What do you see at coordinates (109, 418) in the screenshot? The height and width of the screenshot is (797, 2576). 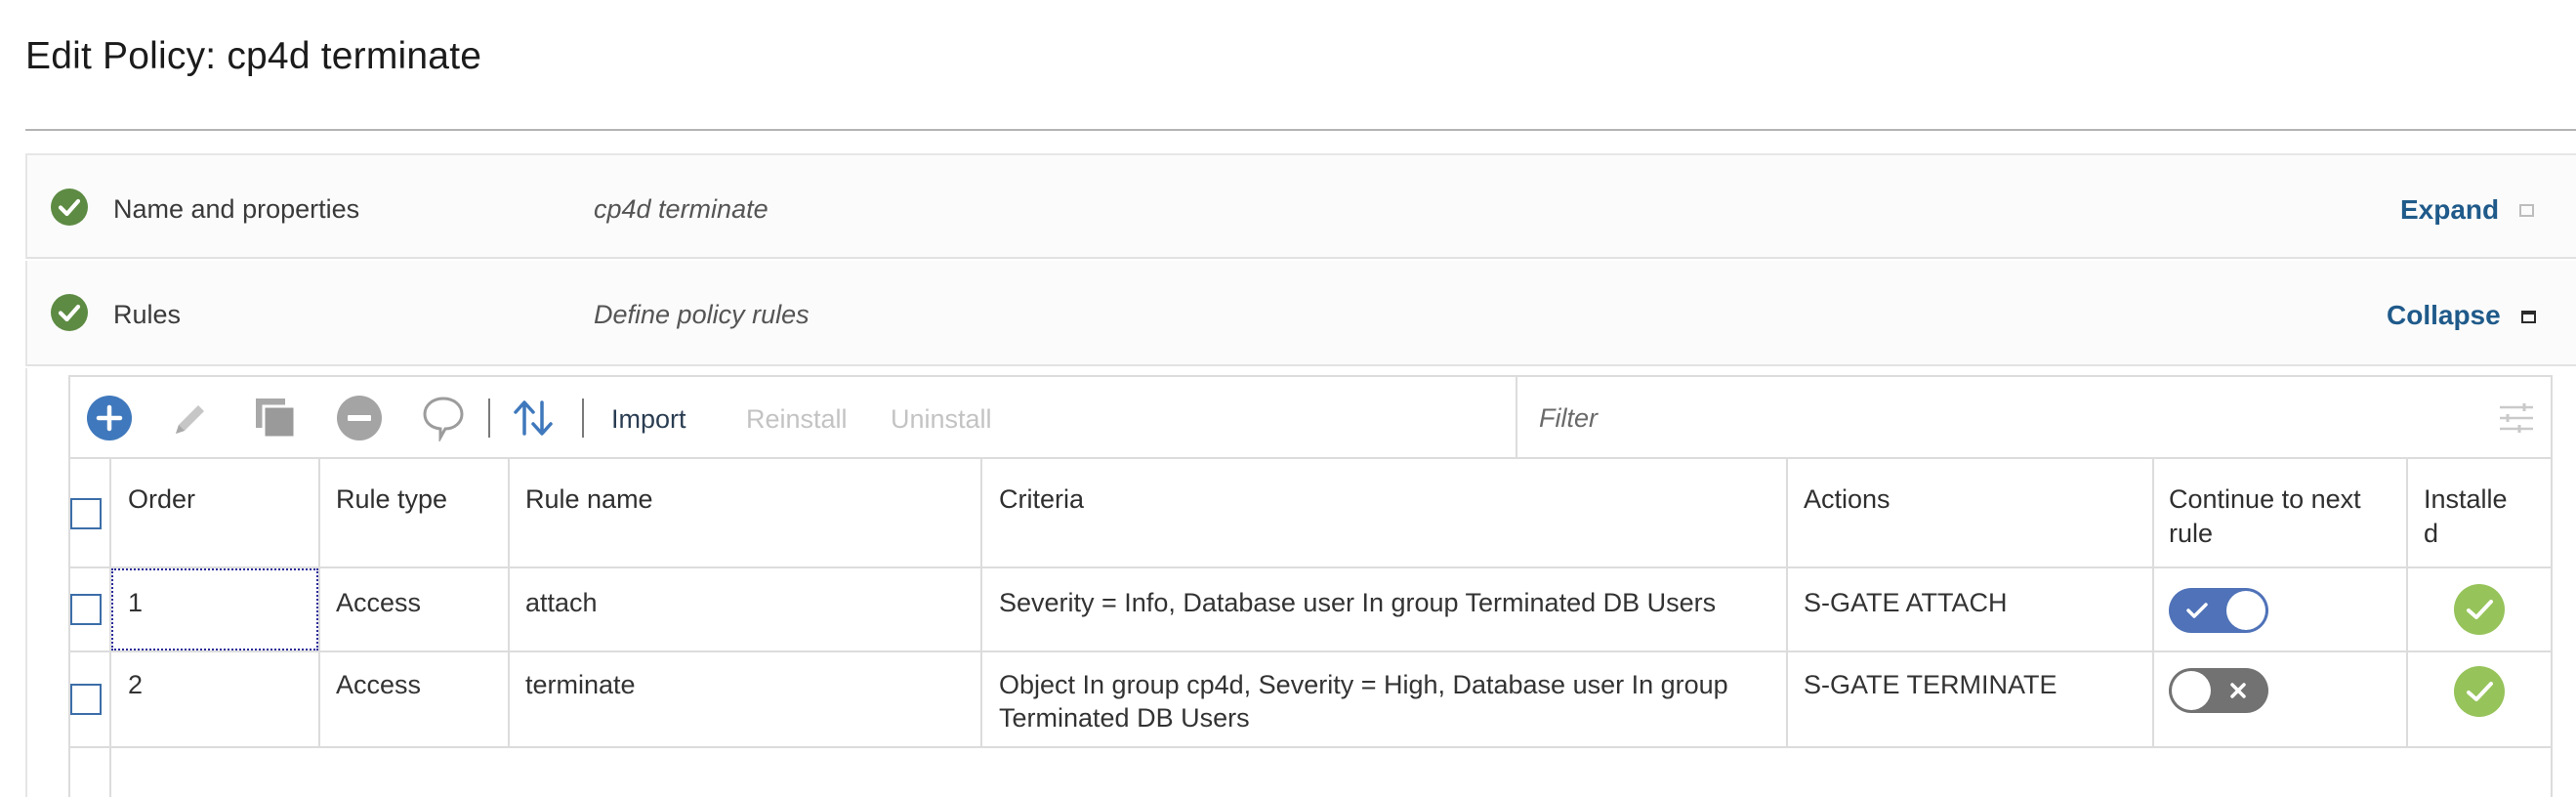 I see `add-icon` at bounding box center [109, 418].